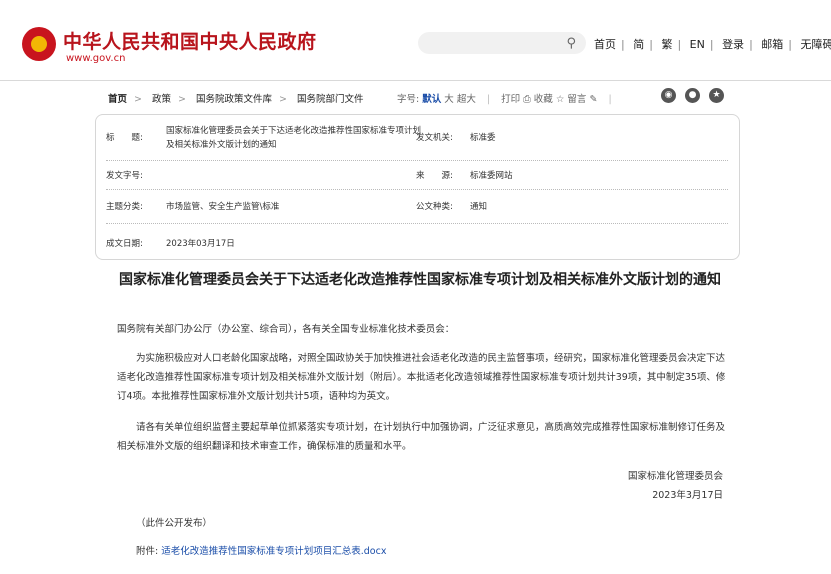  What do you see at coordinates (434, 138) in the screenshot?
I see `issuer-label: 发文机关:` at bounding box center [434, 138].